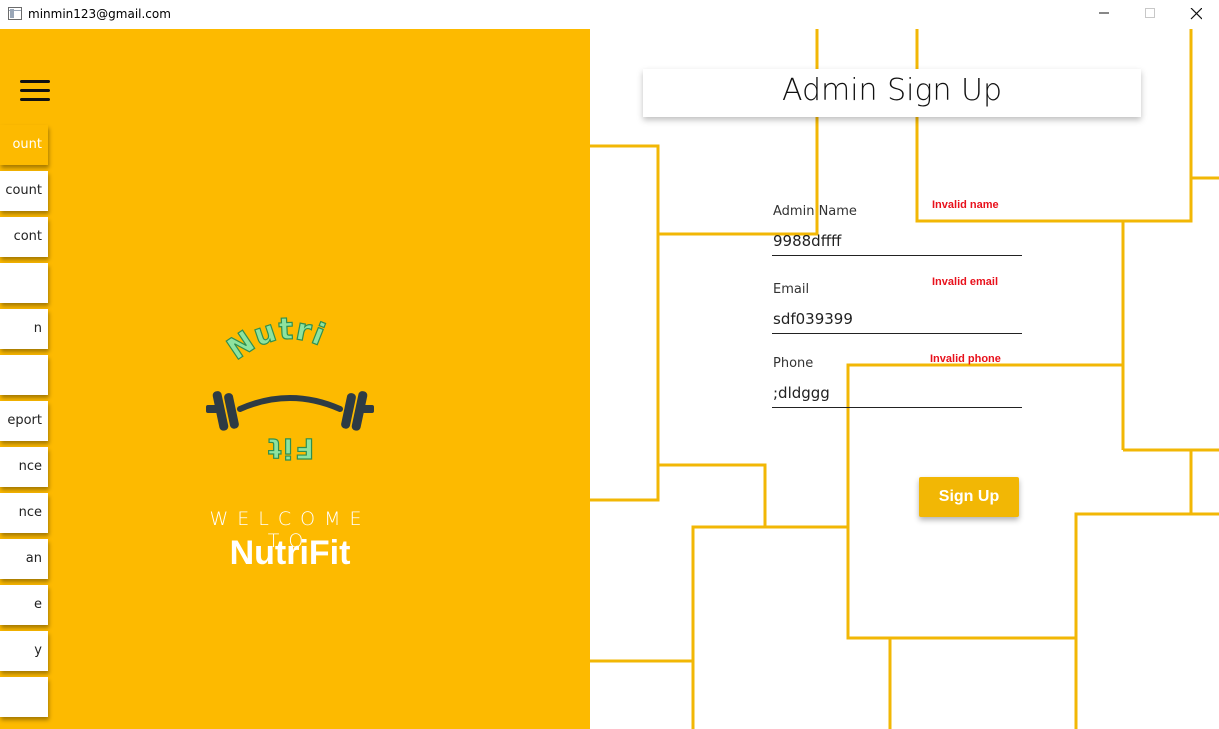  Describe the element at coordinates (290, 553) in the screenshot. I see `brand-name: NutriFit` at that location.